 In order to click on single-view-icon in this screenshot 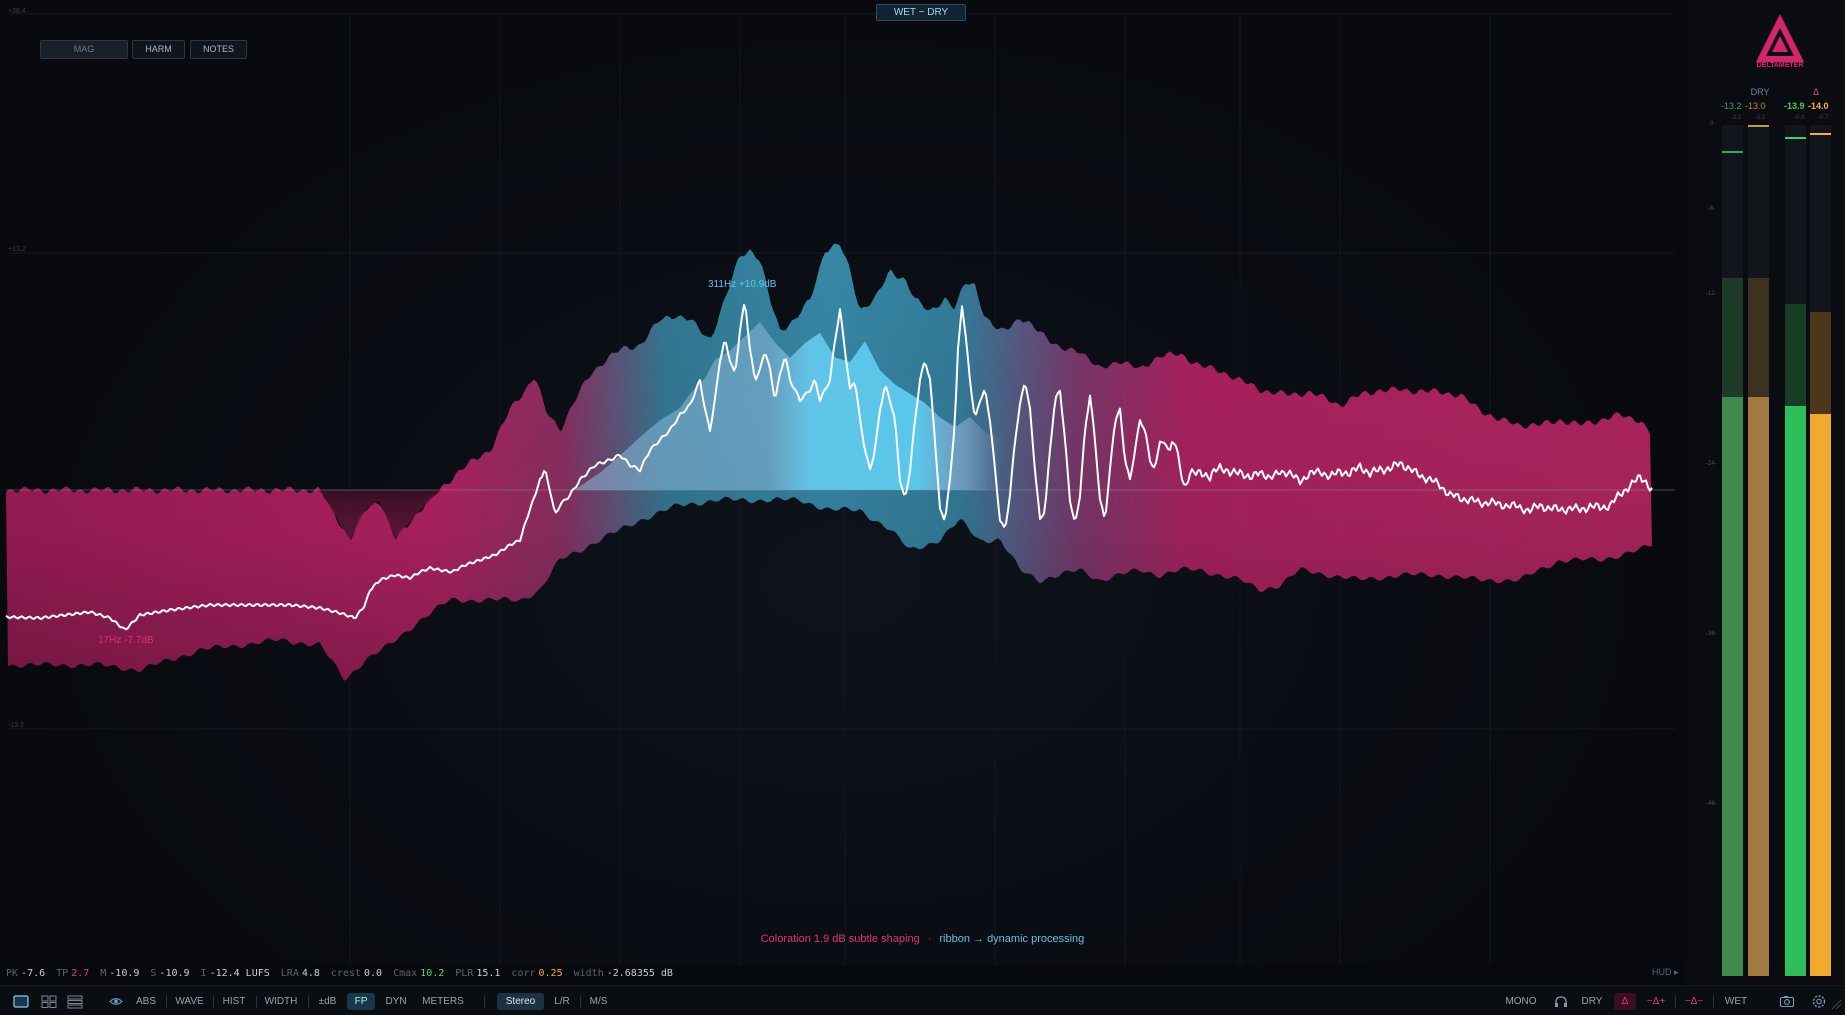, I will do `click(21, 1001)`.